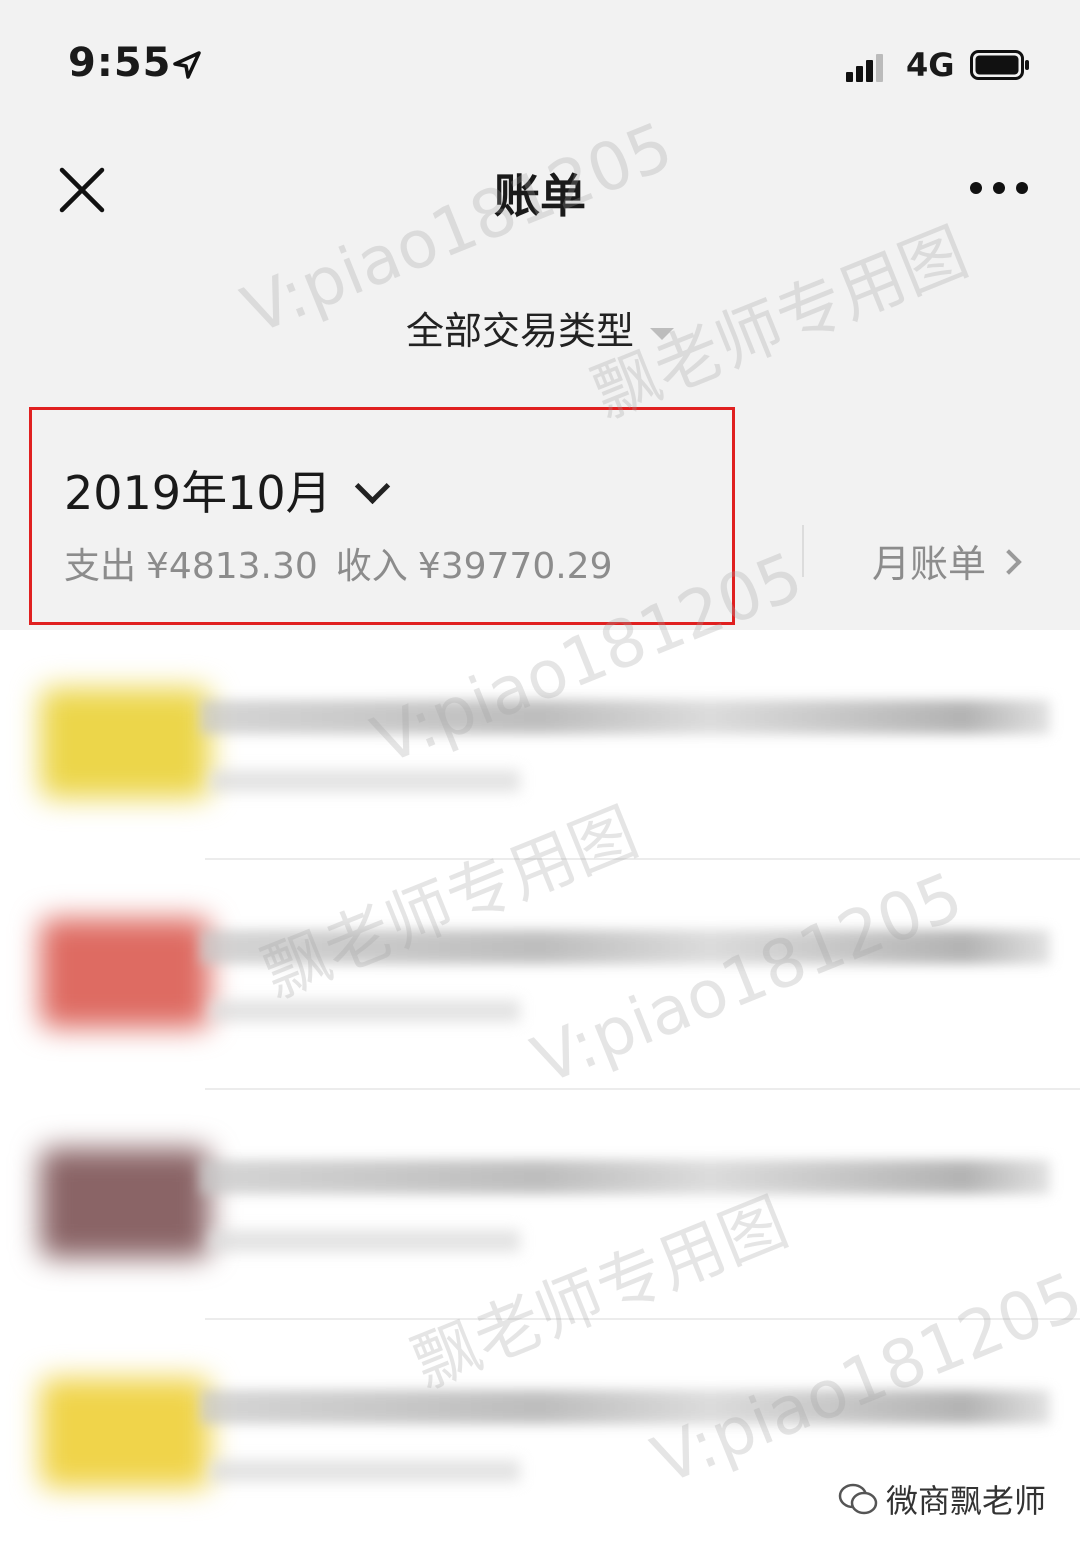 Image resolution: width=1080 pixels, height=1552 pixels. I want to click on month-totals: 支出 ¥4813.30 收入 ¥39770.29, so click(338, 563).